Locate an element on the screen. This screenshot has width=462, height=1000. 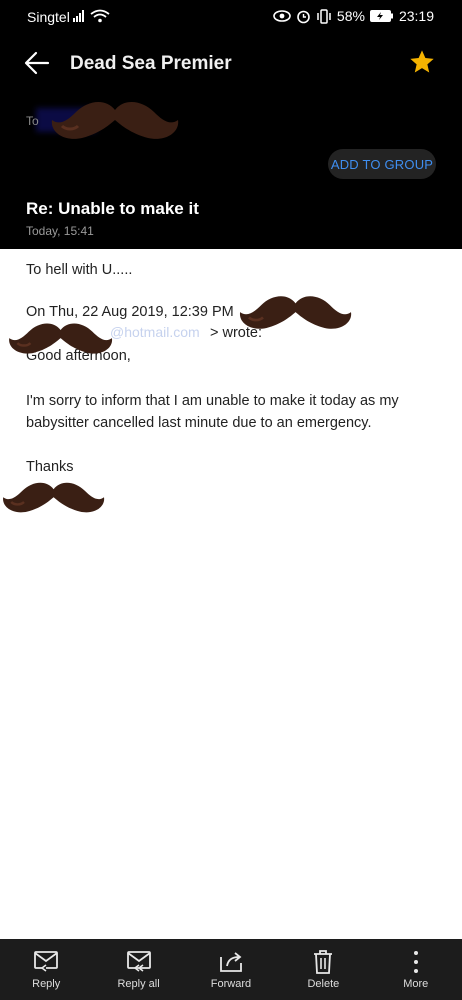
email-subject: Re: Unable to make it is located at coordinates (112, 208).